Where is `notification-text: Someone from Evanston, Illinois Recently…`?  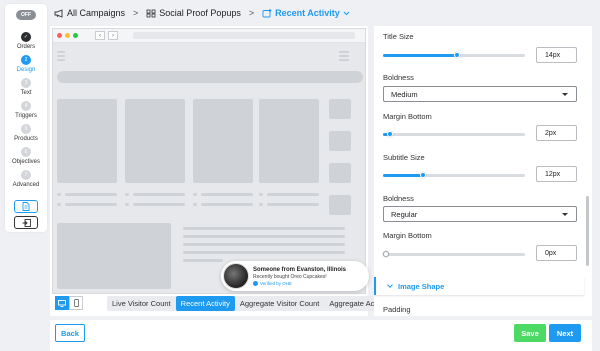
notification-text: Someone from Evanston, Illinois Recently… is located at coordinates (299, 276).